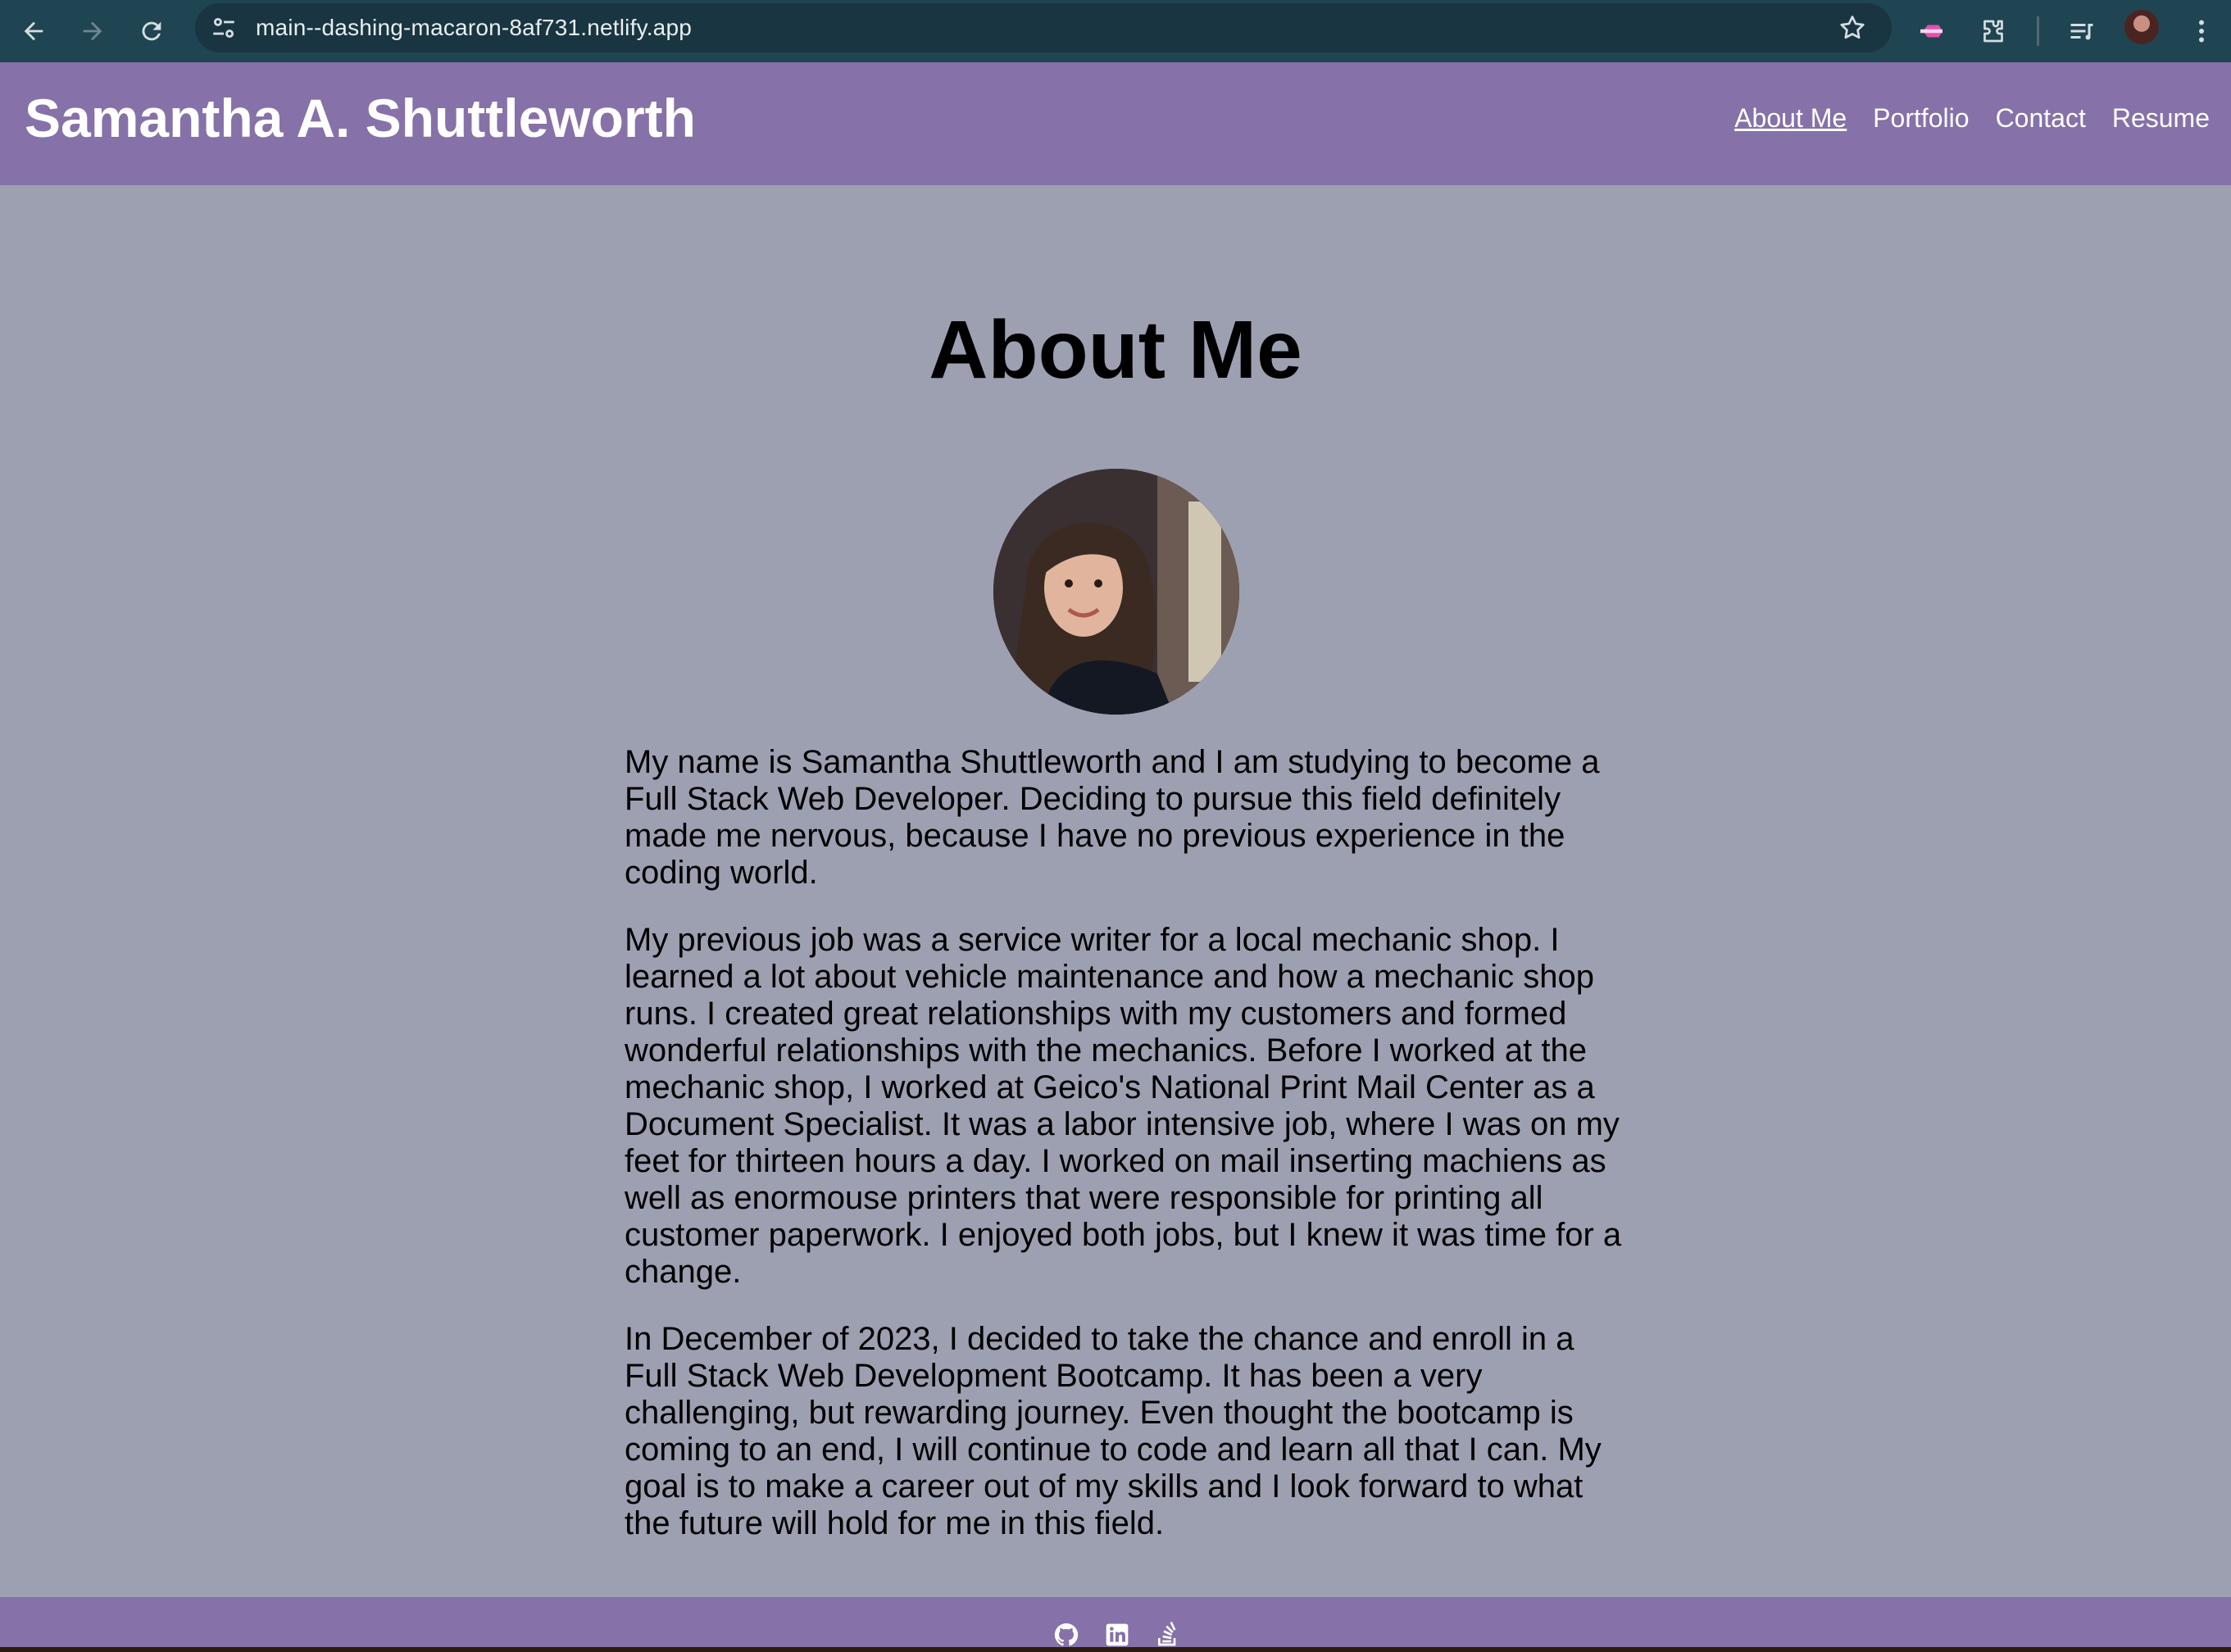 This screenshot has width=2231, height=1652. Describe the element at coordinates (1972, 118) in the screenshot. I see `site-nav: About Me Portfolio Contact Resume` at that location.